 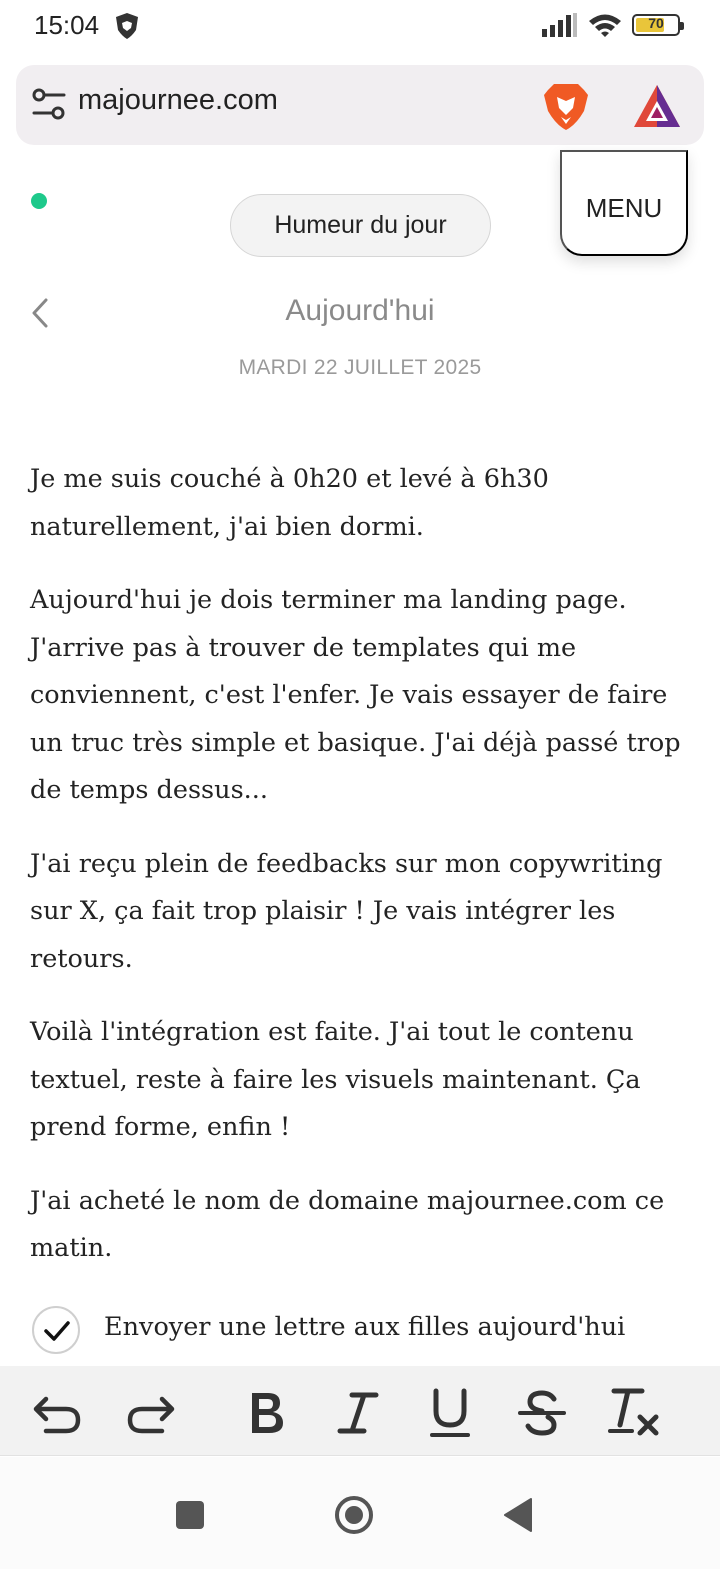 I want to click on bold-icon, so click(x=267, y=1413).